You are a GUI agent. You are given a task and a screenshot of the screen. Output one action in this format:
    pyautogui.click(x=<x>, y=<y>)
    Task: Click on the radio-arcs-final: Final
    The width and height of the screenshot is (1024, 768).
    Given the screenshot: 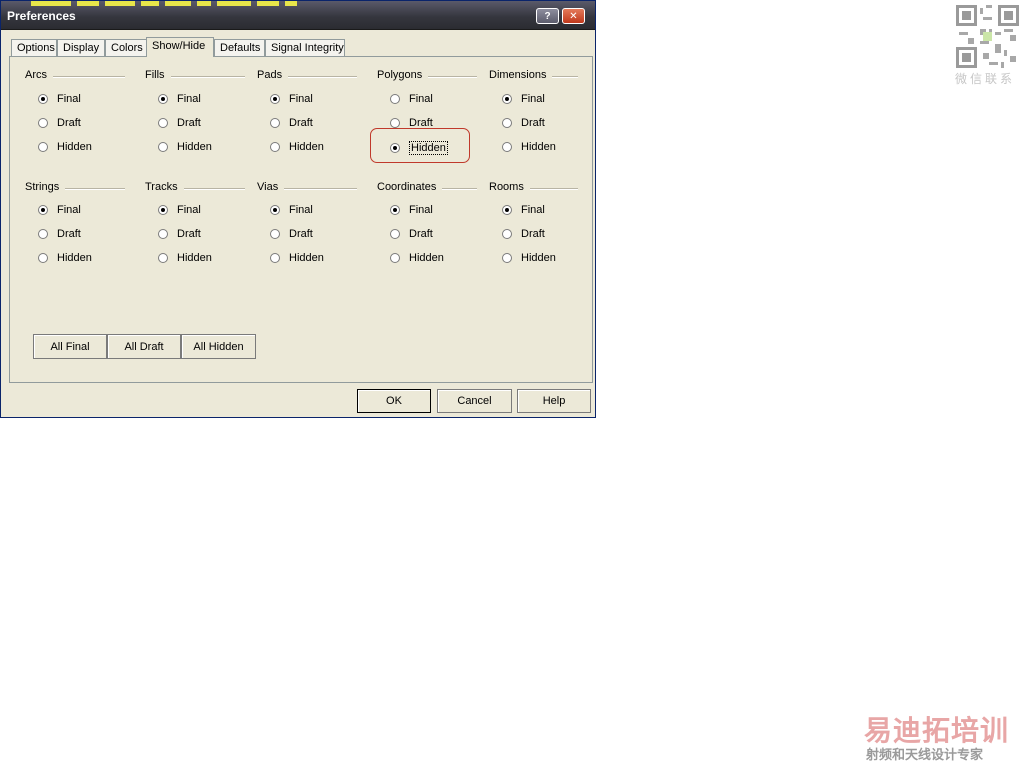 What is the action you would take?
    pyautogui.click(x=59, y=99)
    